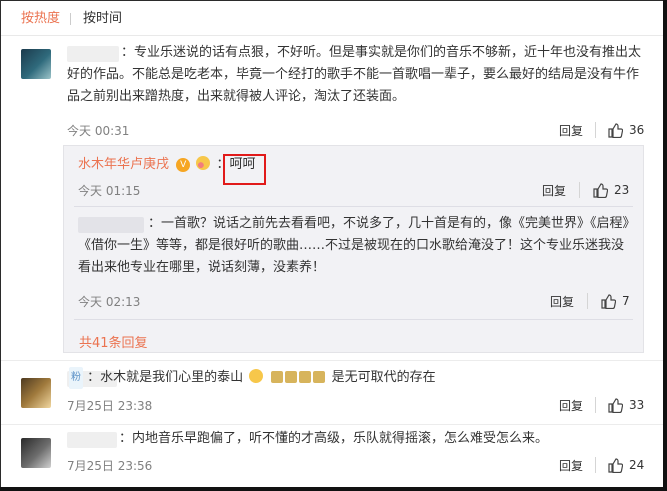  What do you see at coordinates (637, 405) in the screenshot?
I see `like-count: 33` at bounding box center [637, 405].